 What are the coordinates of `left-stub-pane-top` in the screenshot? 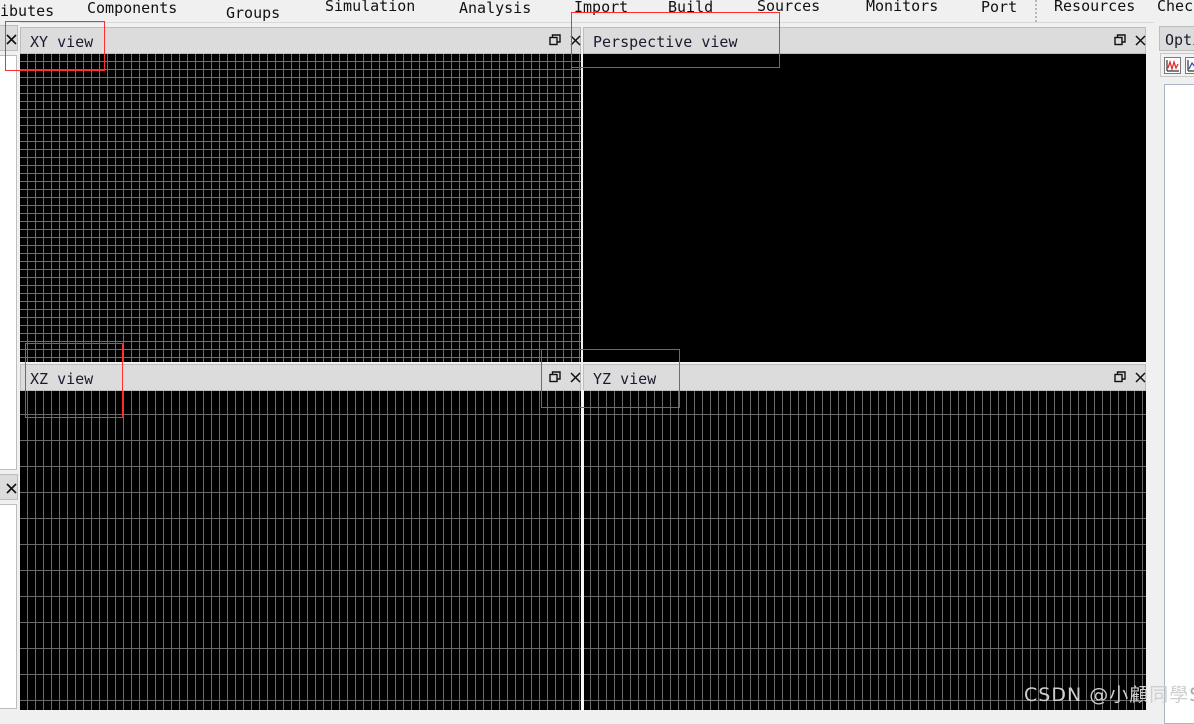 It's located at (8, 262).